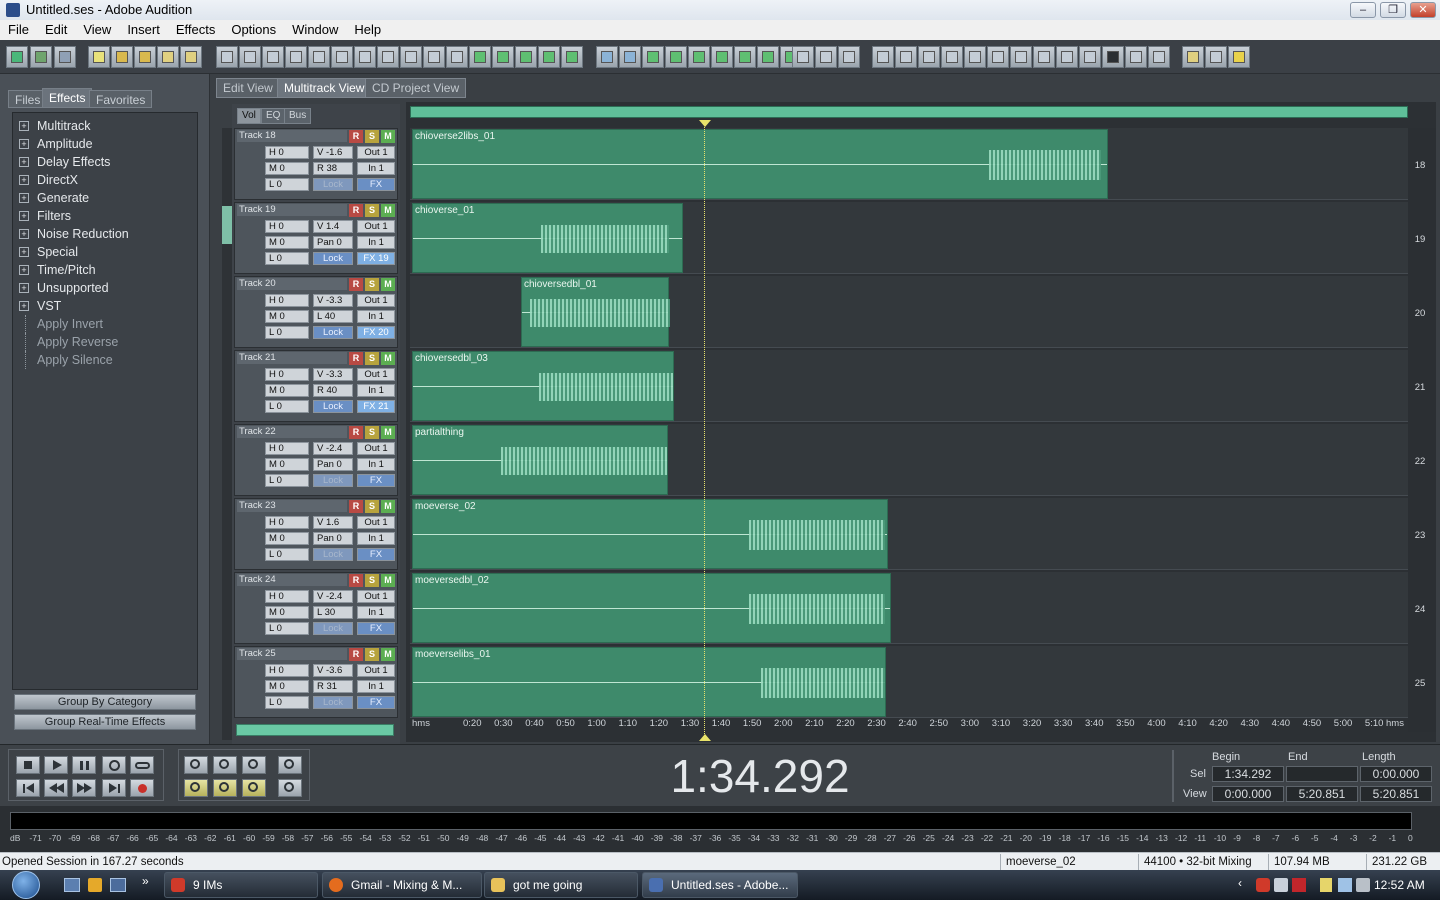 The image size is (1440, 900). Describe the element at coordinates (248, 88) in the screenshot. I see `tab-edit-view: Edit View` at that location.